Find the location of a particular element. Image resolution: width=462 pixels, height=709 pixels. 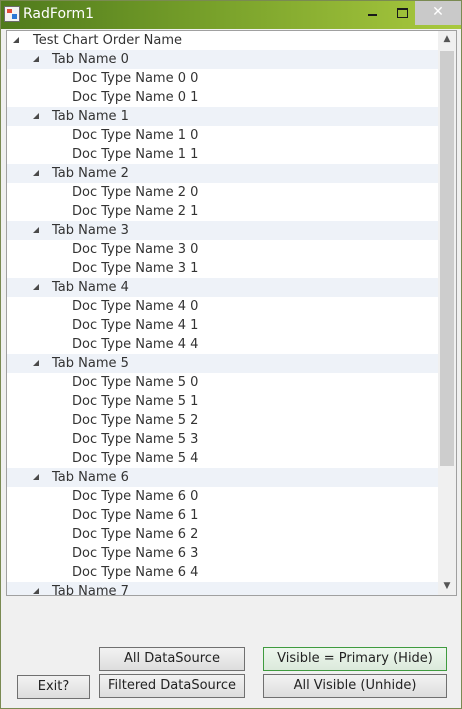

scroll-down-button: ▼ is located at coordinates (447, 586).